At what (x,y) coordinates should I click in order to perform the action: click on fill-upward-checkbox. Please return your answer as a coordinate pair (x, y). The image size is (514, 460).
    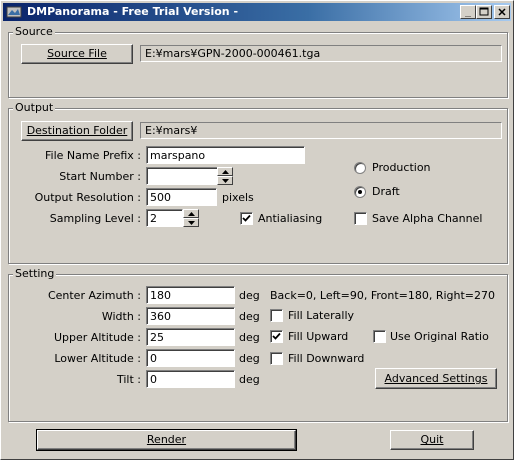
    Looking at the image, I should click on (276, 336).